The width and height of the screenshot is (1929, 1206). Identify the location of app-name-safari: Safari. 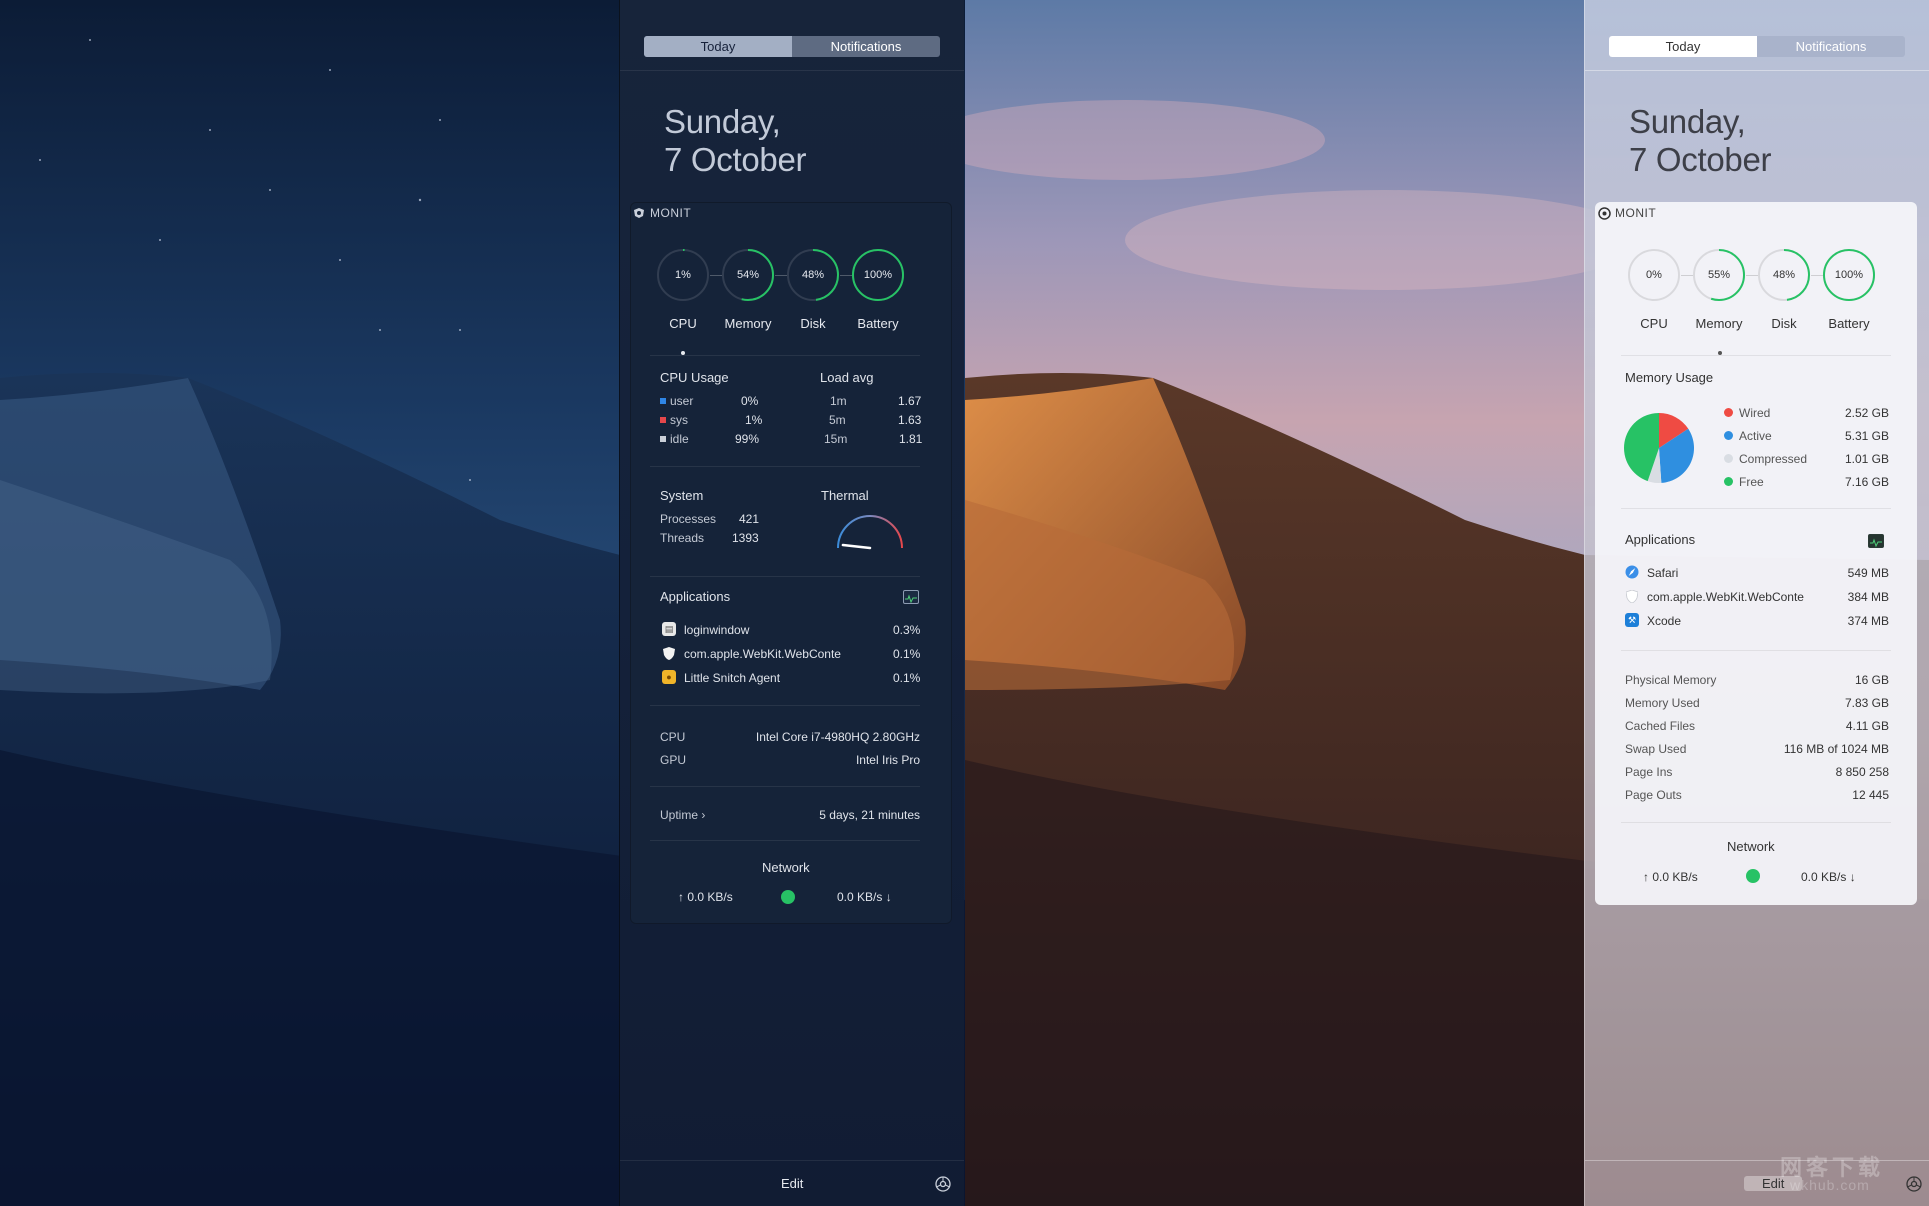
(1663, 573).